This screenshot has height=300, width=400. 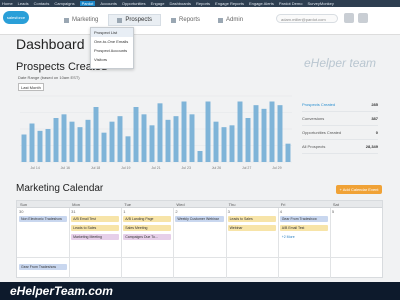 What do you see at coordinates (108, 3) in the screenshot?
I see `topnav-item-accounts: Accounts` at bounding box center [108, 3].